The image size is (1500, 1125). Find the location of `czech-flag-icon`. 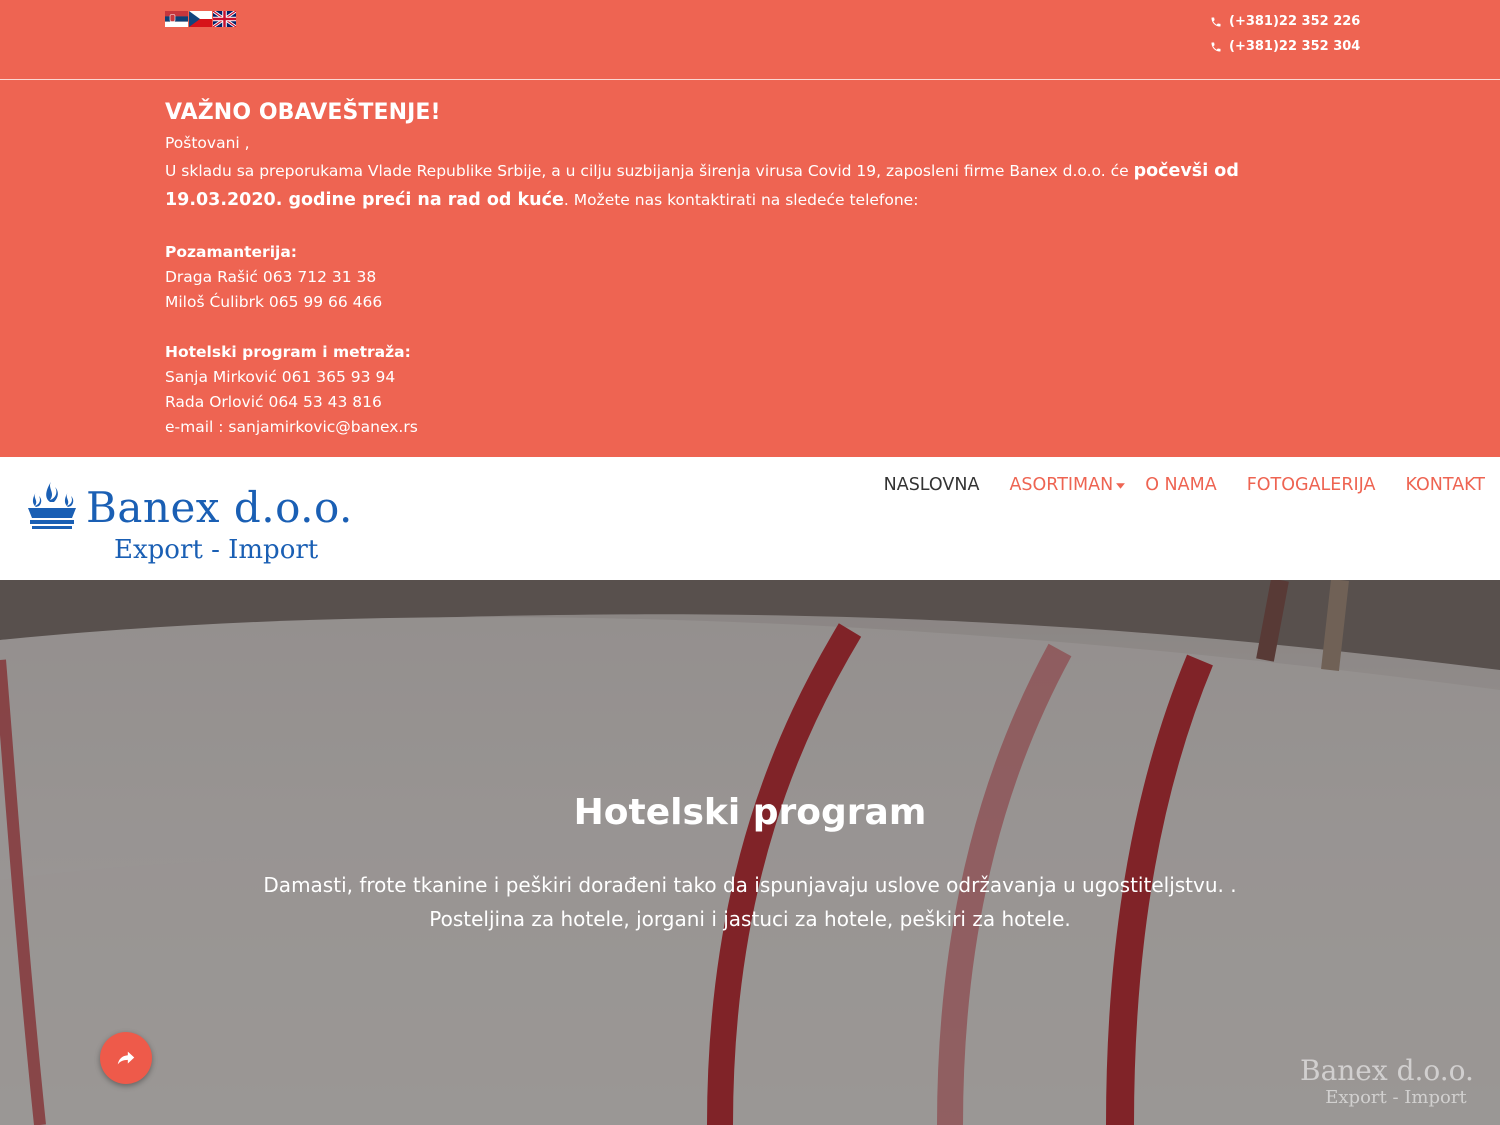

czech-flag-icon is located at coordinates (200, 19).